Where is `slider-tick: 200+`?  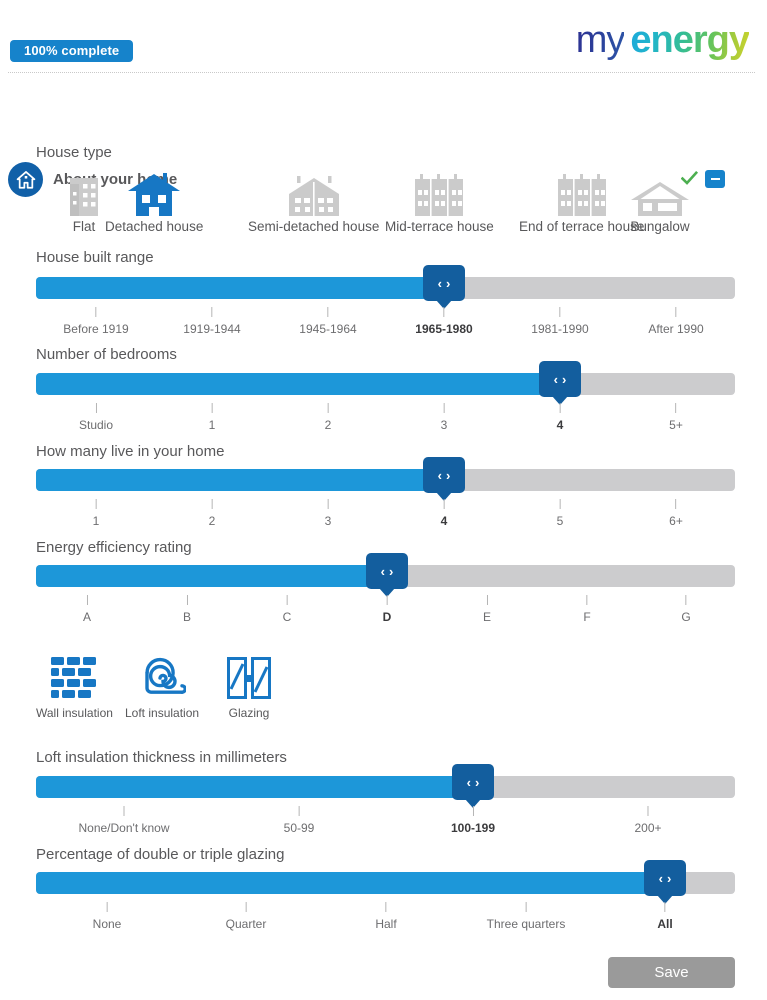 slider-tick: 200+ is located at coordinates (648, 820).